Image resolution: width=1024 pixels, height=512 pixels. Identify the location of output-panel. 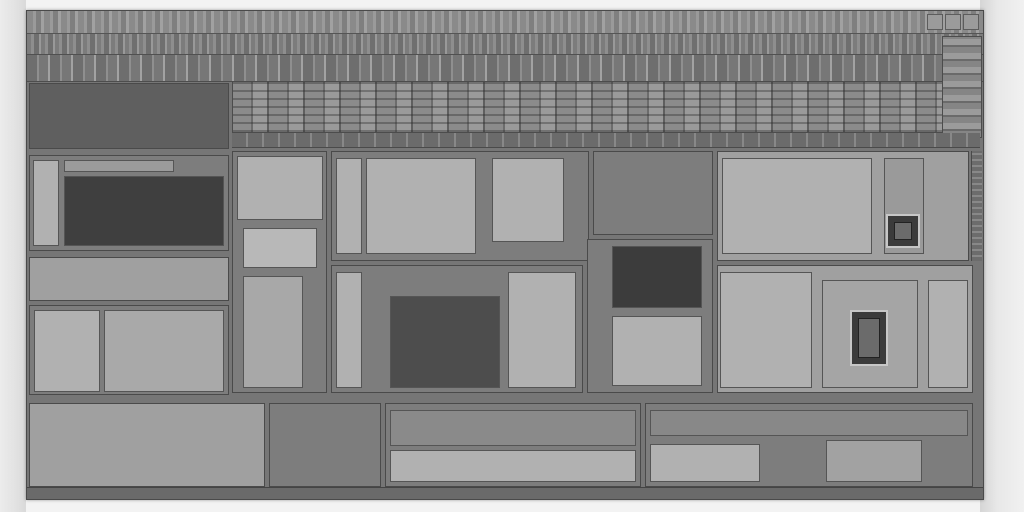
(513, 445).